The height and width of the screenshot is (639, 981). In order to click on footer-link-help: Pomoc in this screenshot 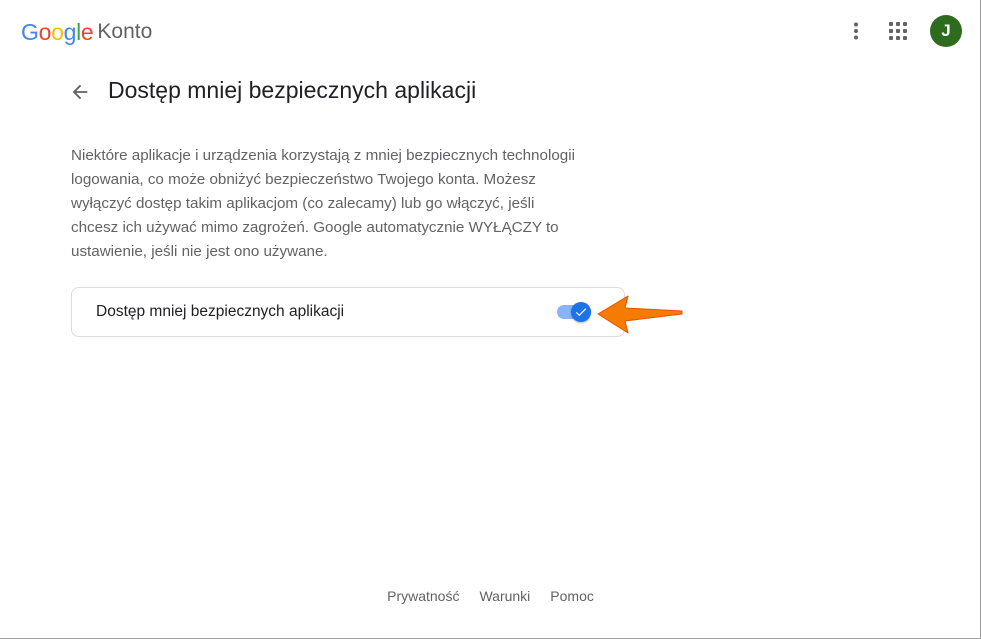, I will do `click(572, 596)`.